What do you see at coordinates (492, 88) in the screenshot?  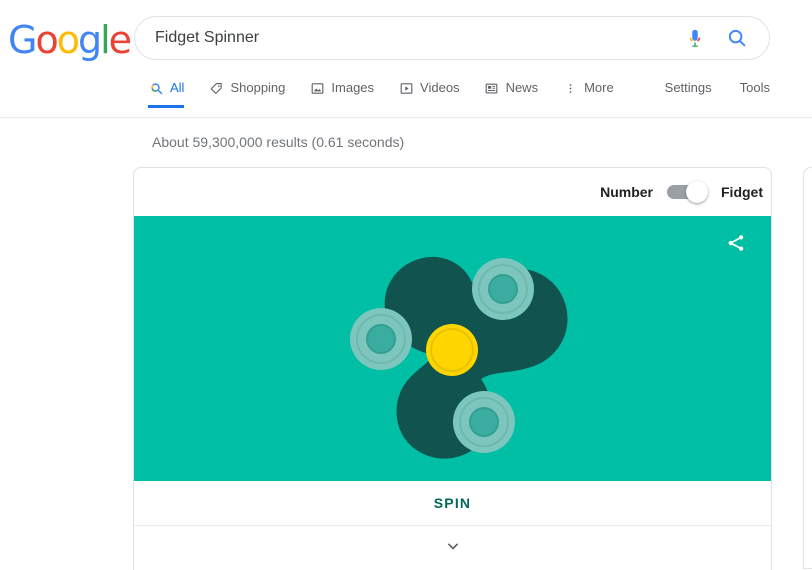 I see `newspaper-icon` at bounding box center [492, 88].